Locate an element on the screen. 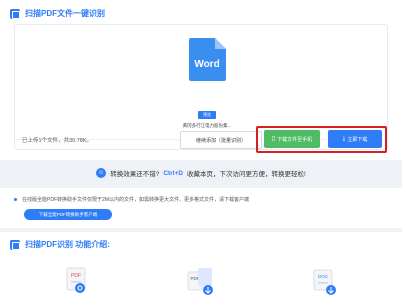 The width and height of the screenshot is (402, 302). tip-shortcut: Ctrl+D is located at coordinates (173, 173).